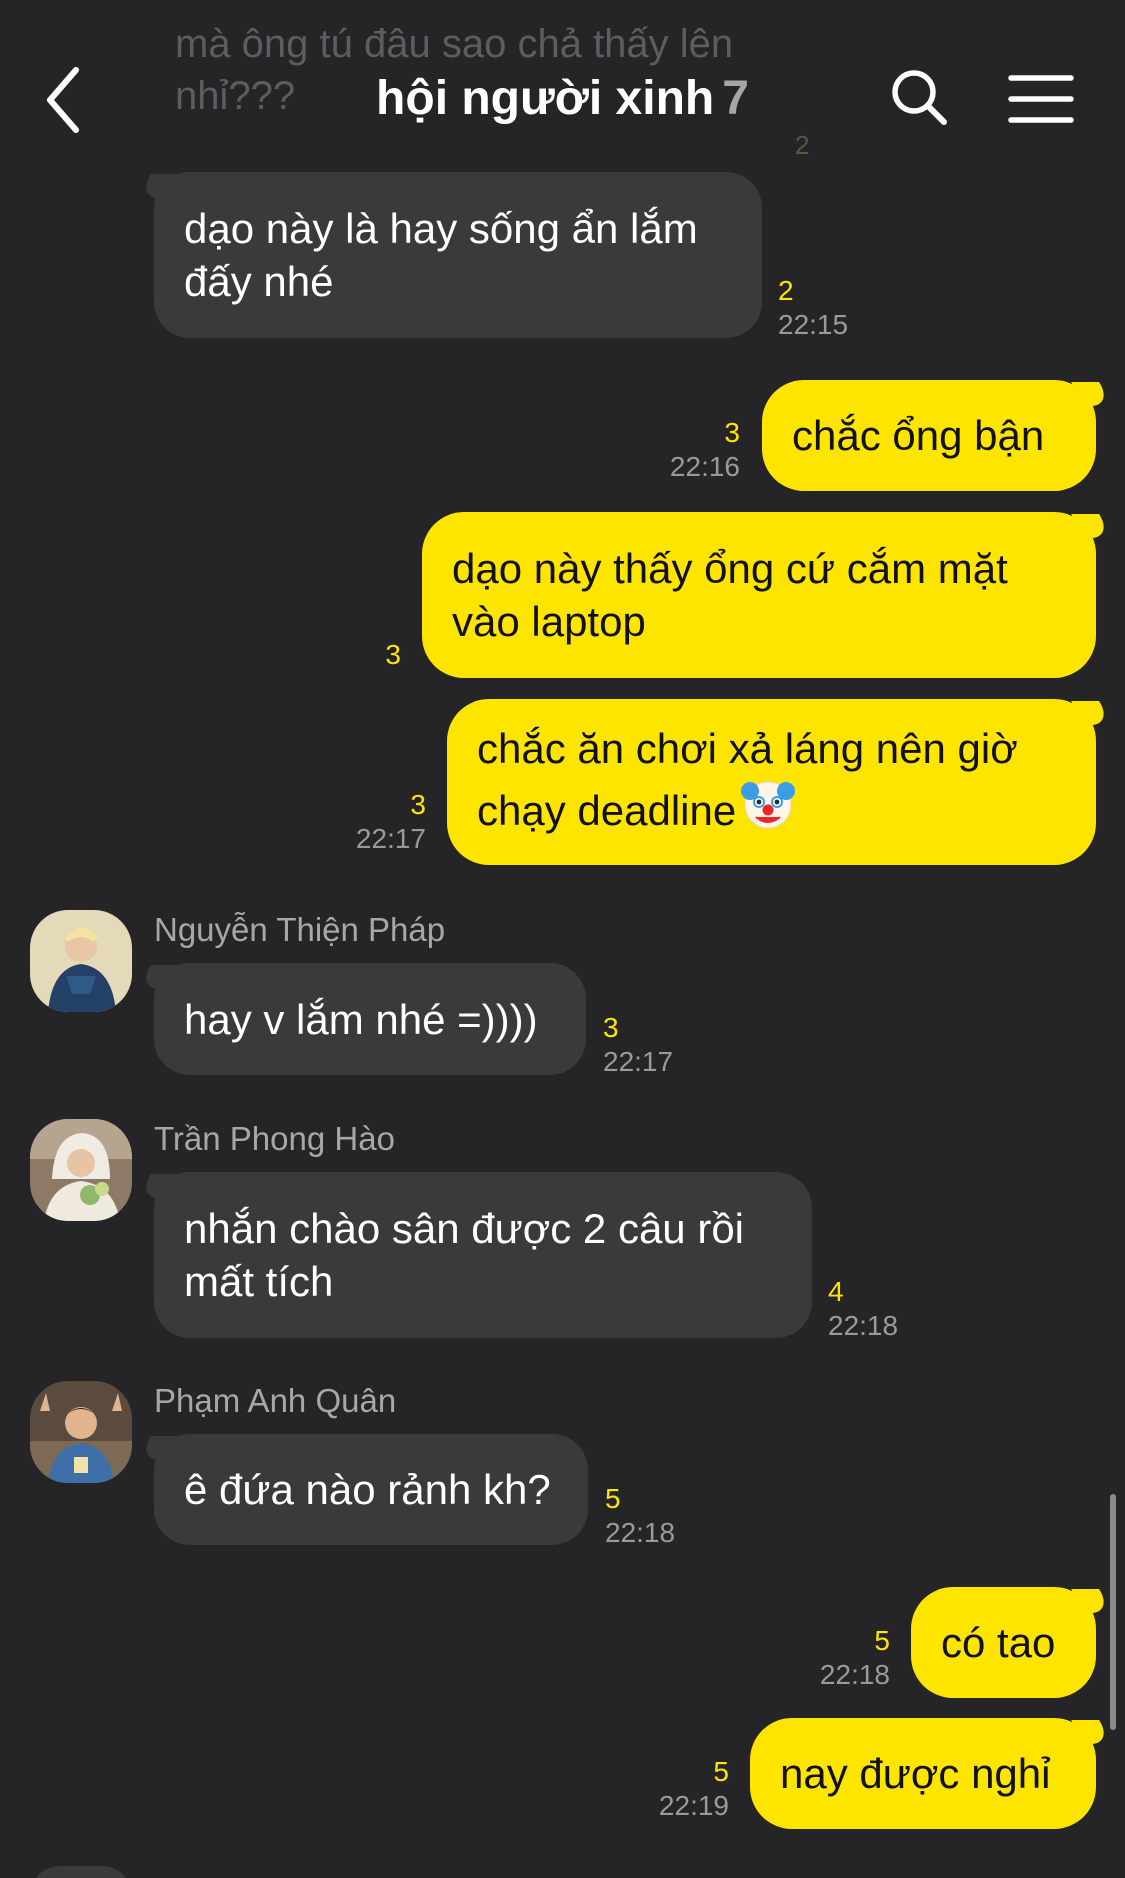 The width and height of the screenshot is (1125, 1878). What do you see at coordinates (367, 1489) in the screenshot?
I see `message-line: ê đứa nào rảnh kh?` at bounding box center [367, 1489].